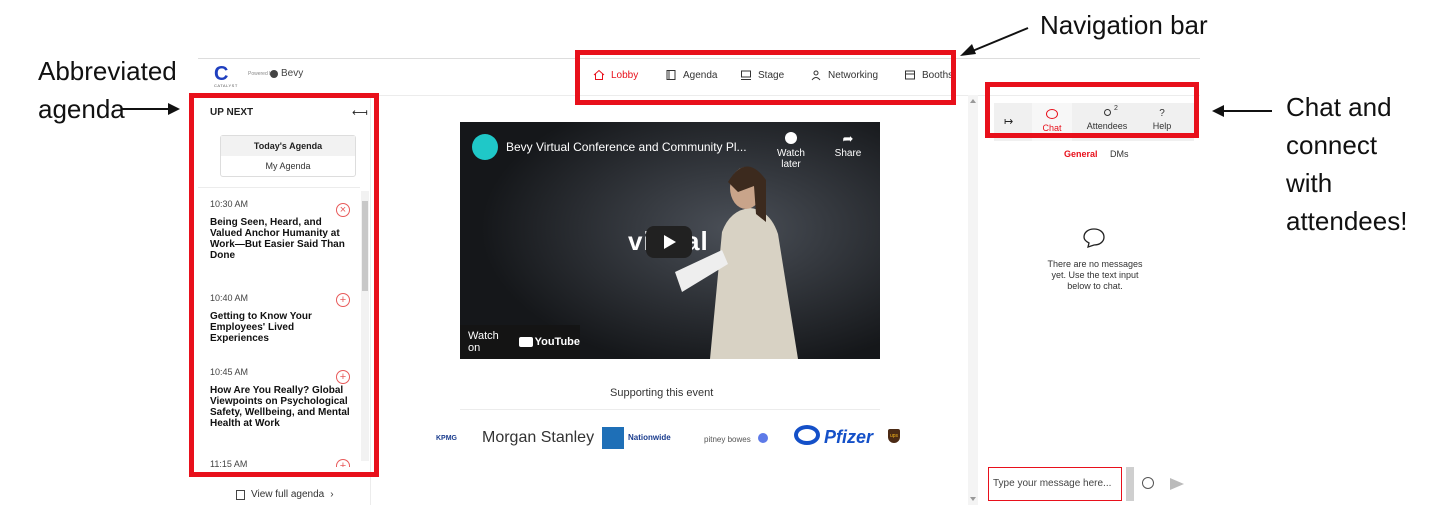 The width and height of the screenshot is (1440, 505). I want to click on watch-on-youtube: Watch on YouTube, so click(520, 342).